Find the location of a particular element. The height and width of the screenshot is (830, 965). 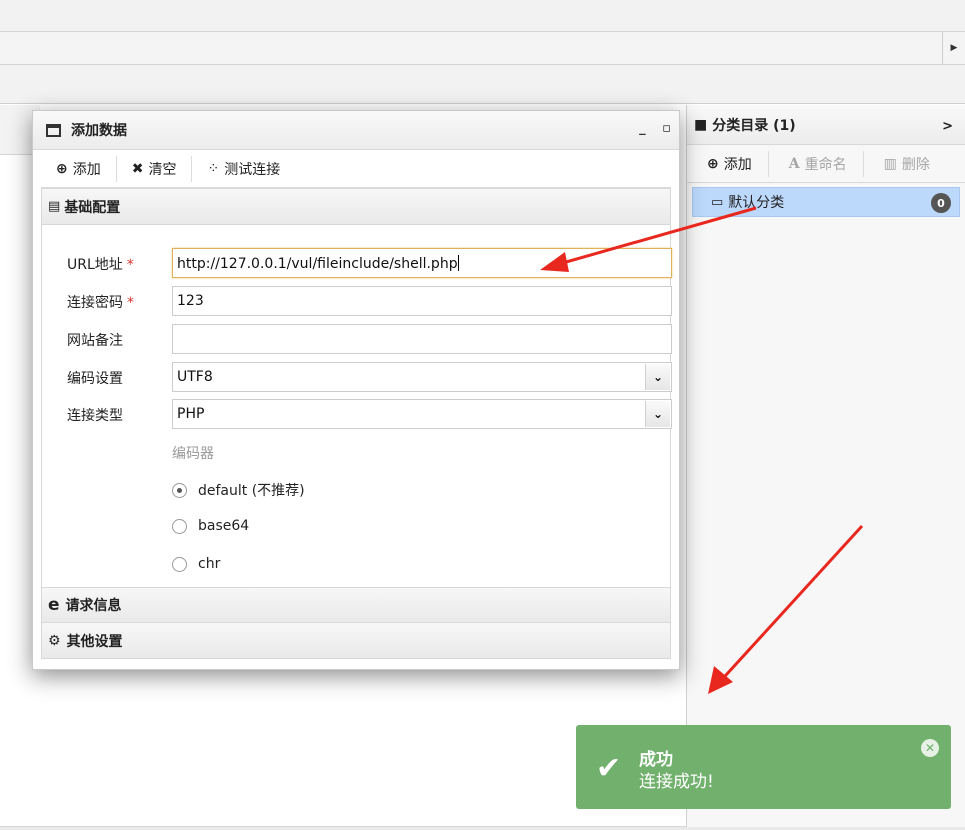

success-toast: ✔ 成功 连接成功! ✕ is located at coordinates (763, 767).